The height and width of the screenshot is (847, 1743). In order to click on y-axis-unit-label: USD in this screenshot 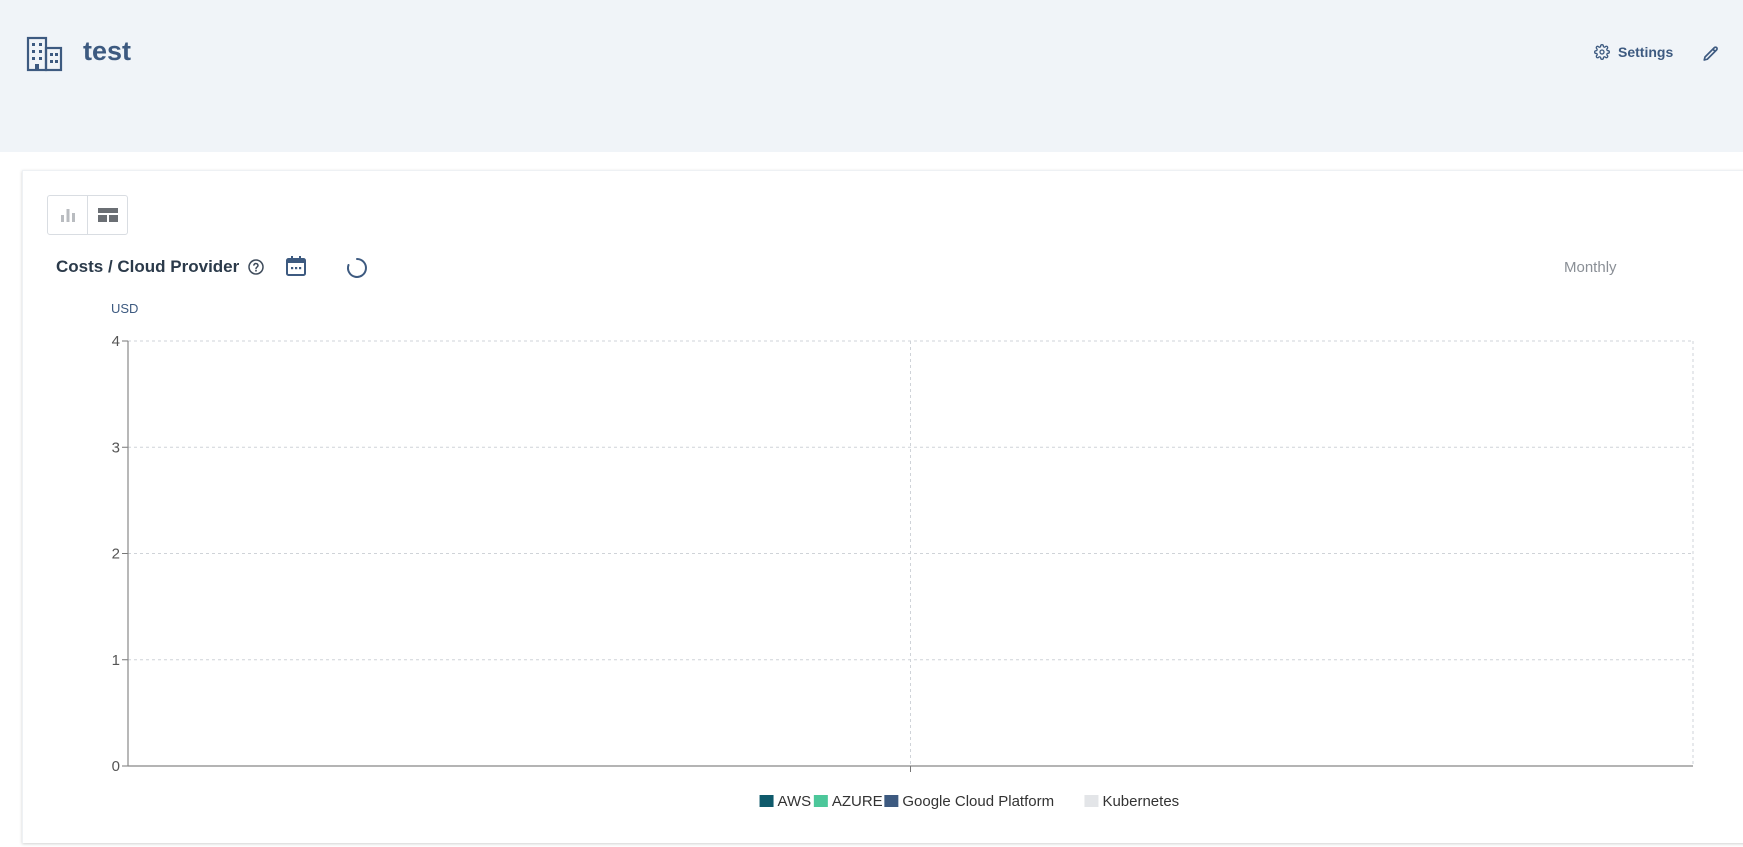, I will do `click(124, 308)`.